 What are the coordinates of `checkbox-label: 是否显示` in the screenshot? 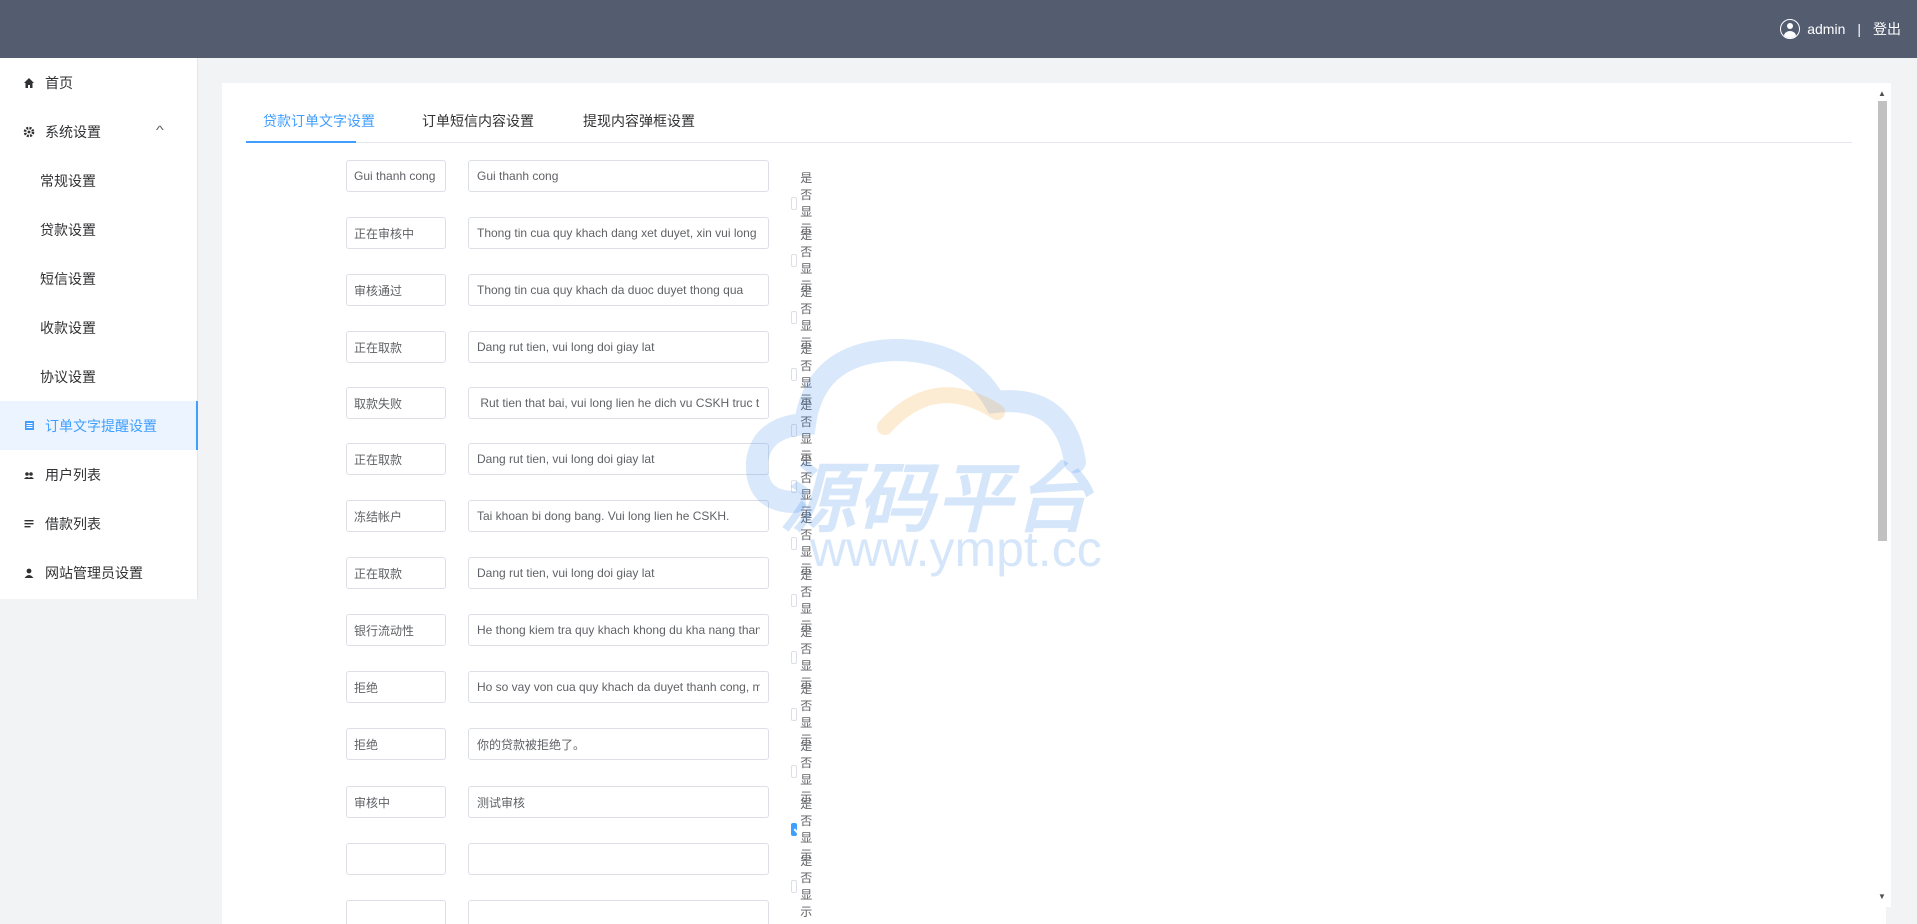 It's located at (806, 886).